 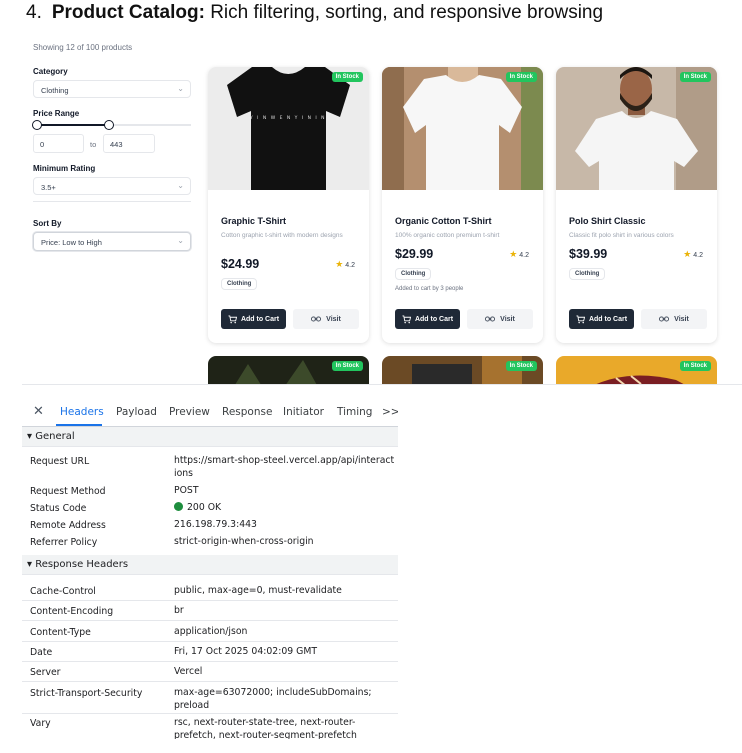 I want to click on header-key: Referrer Policy, so click(x=64, y=542).